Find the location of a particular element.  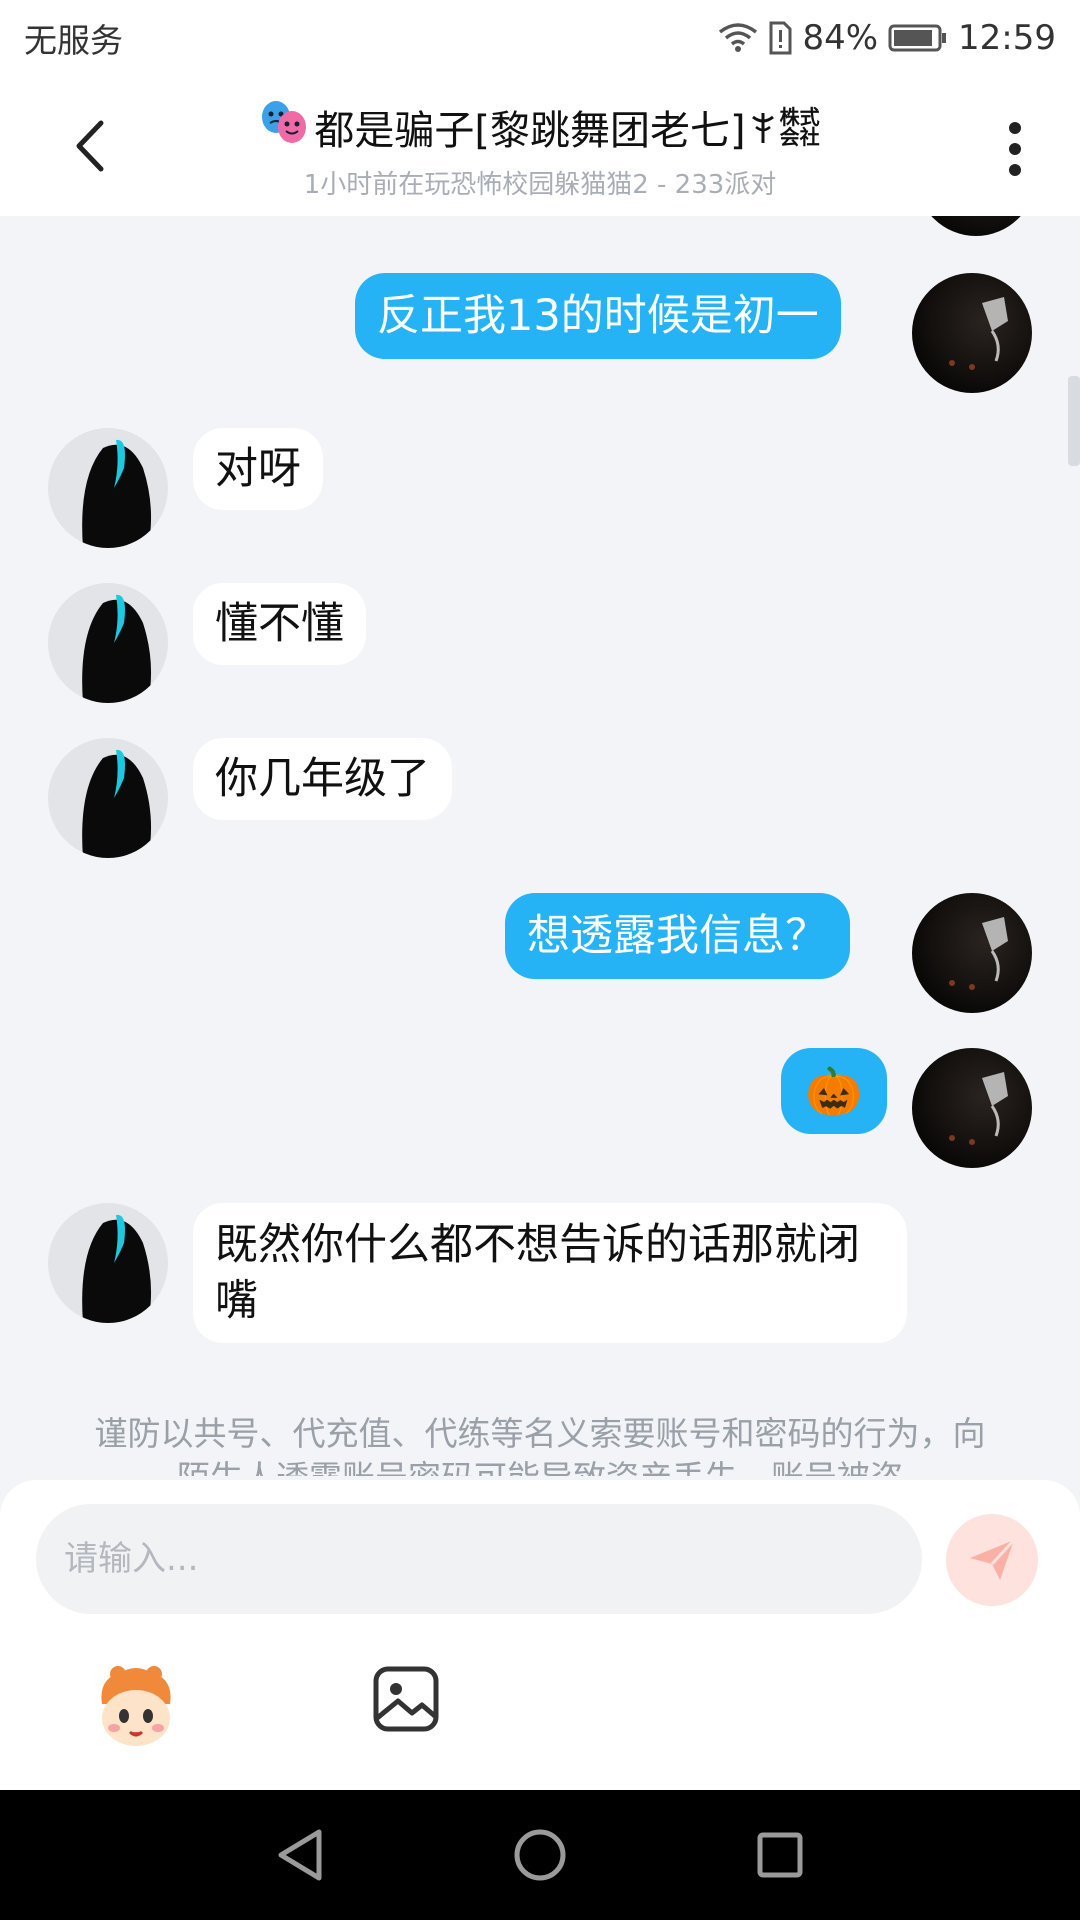

message-bubble-sent: 想透露我信息？ is located at coordinates (677, 936).